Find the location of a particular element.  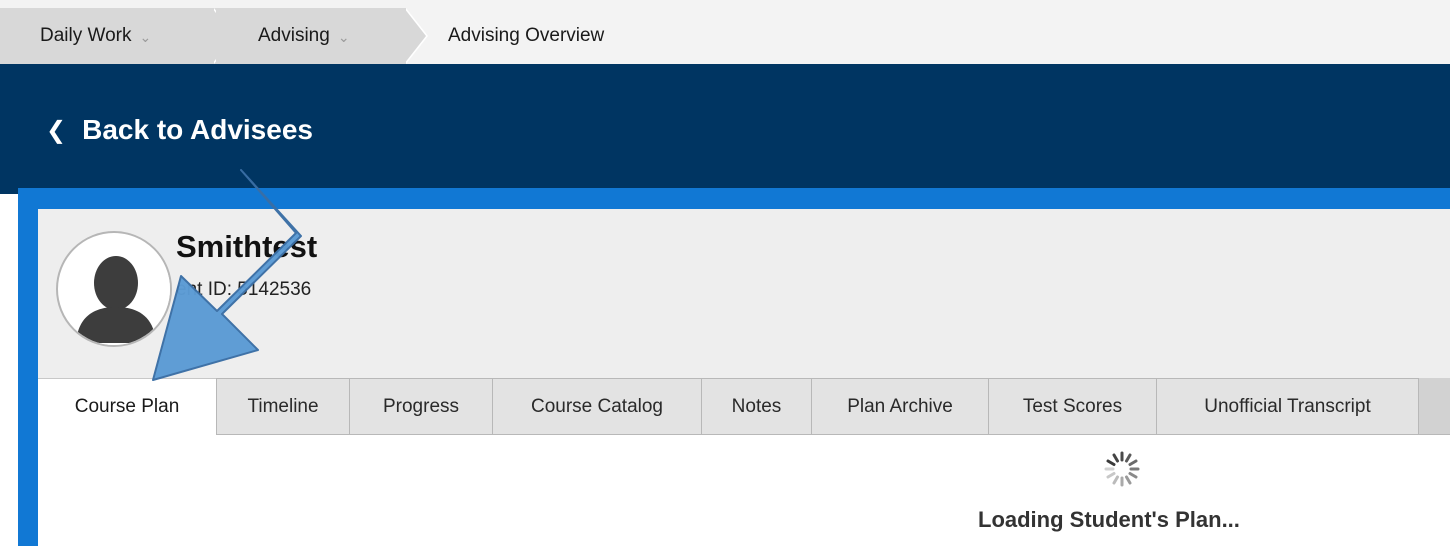

breadcrumb-item-advising: Advising ⌄ is located at coordinates (311, 36).